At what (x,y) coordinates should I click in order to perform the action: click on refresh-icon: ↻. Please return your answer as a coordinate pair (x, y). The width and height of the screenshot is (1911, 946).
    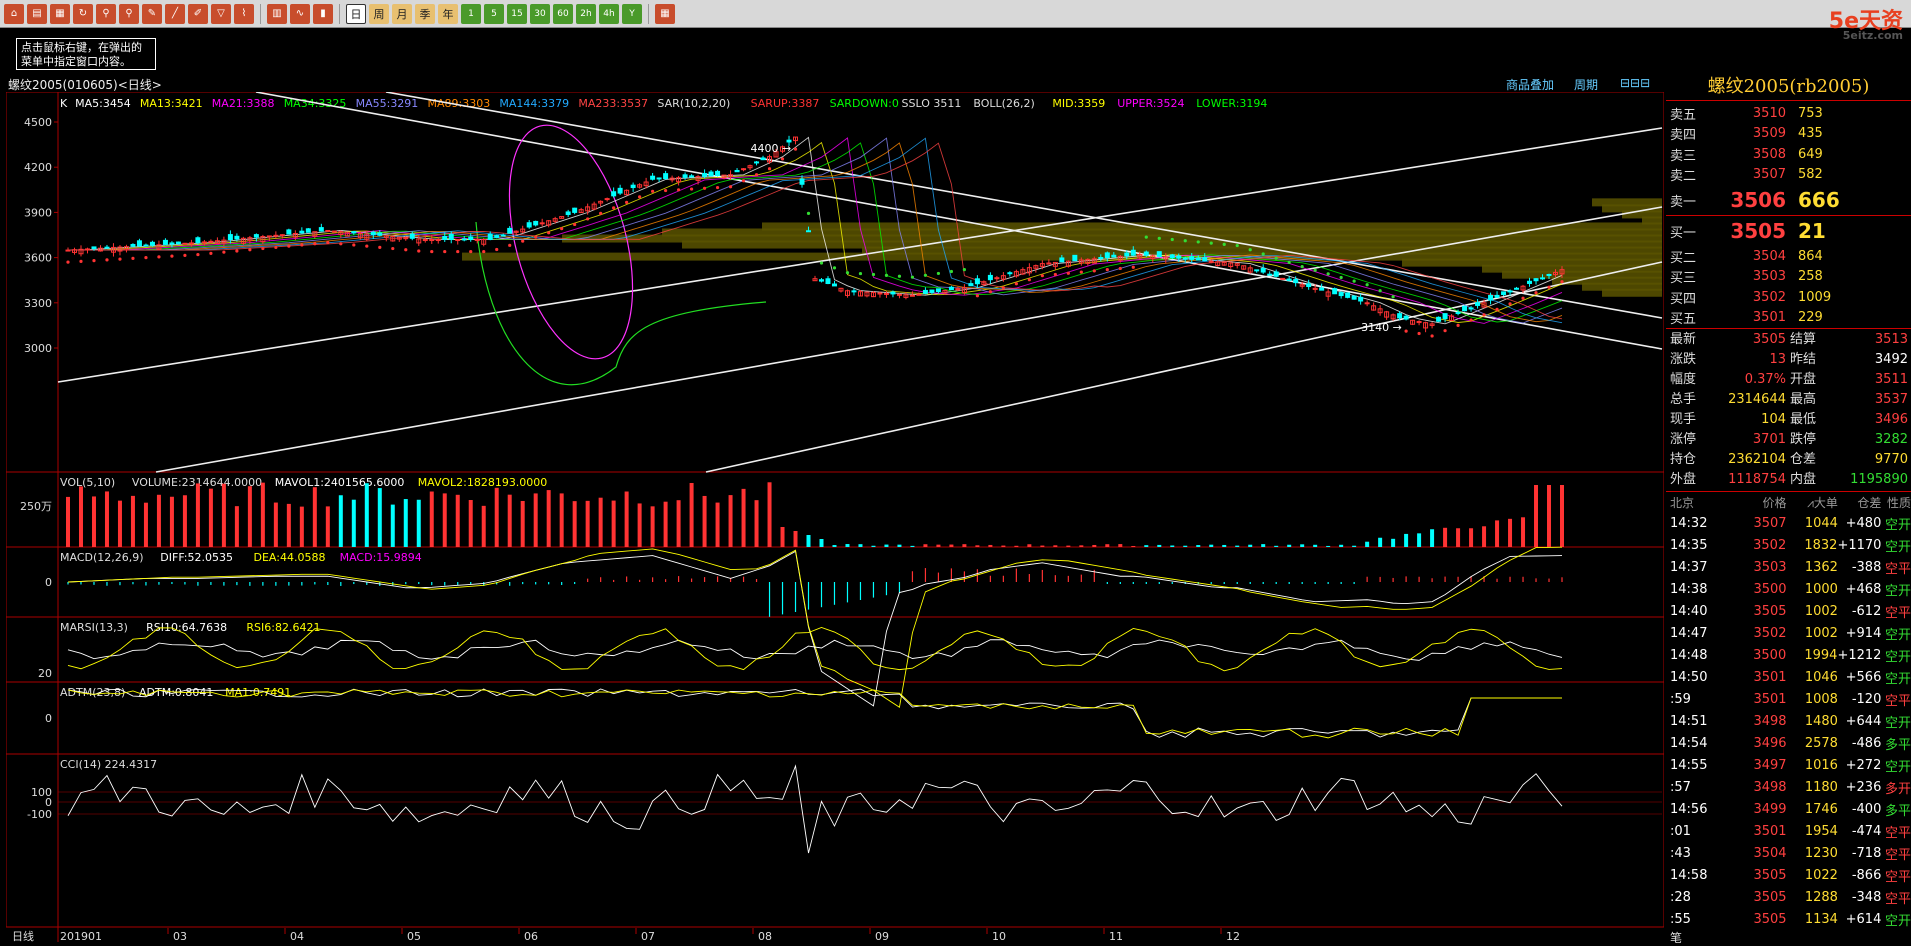
    Looking at the image, I should click on (83, 13).